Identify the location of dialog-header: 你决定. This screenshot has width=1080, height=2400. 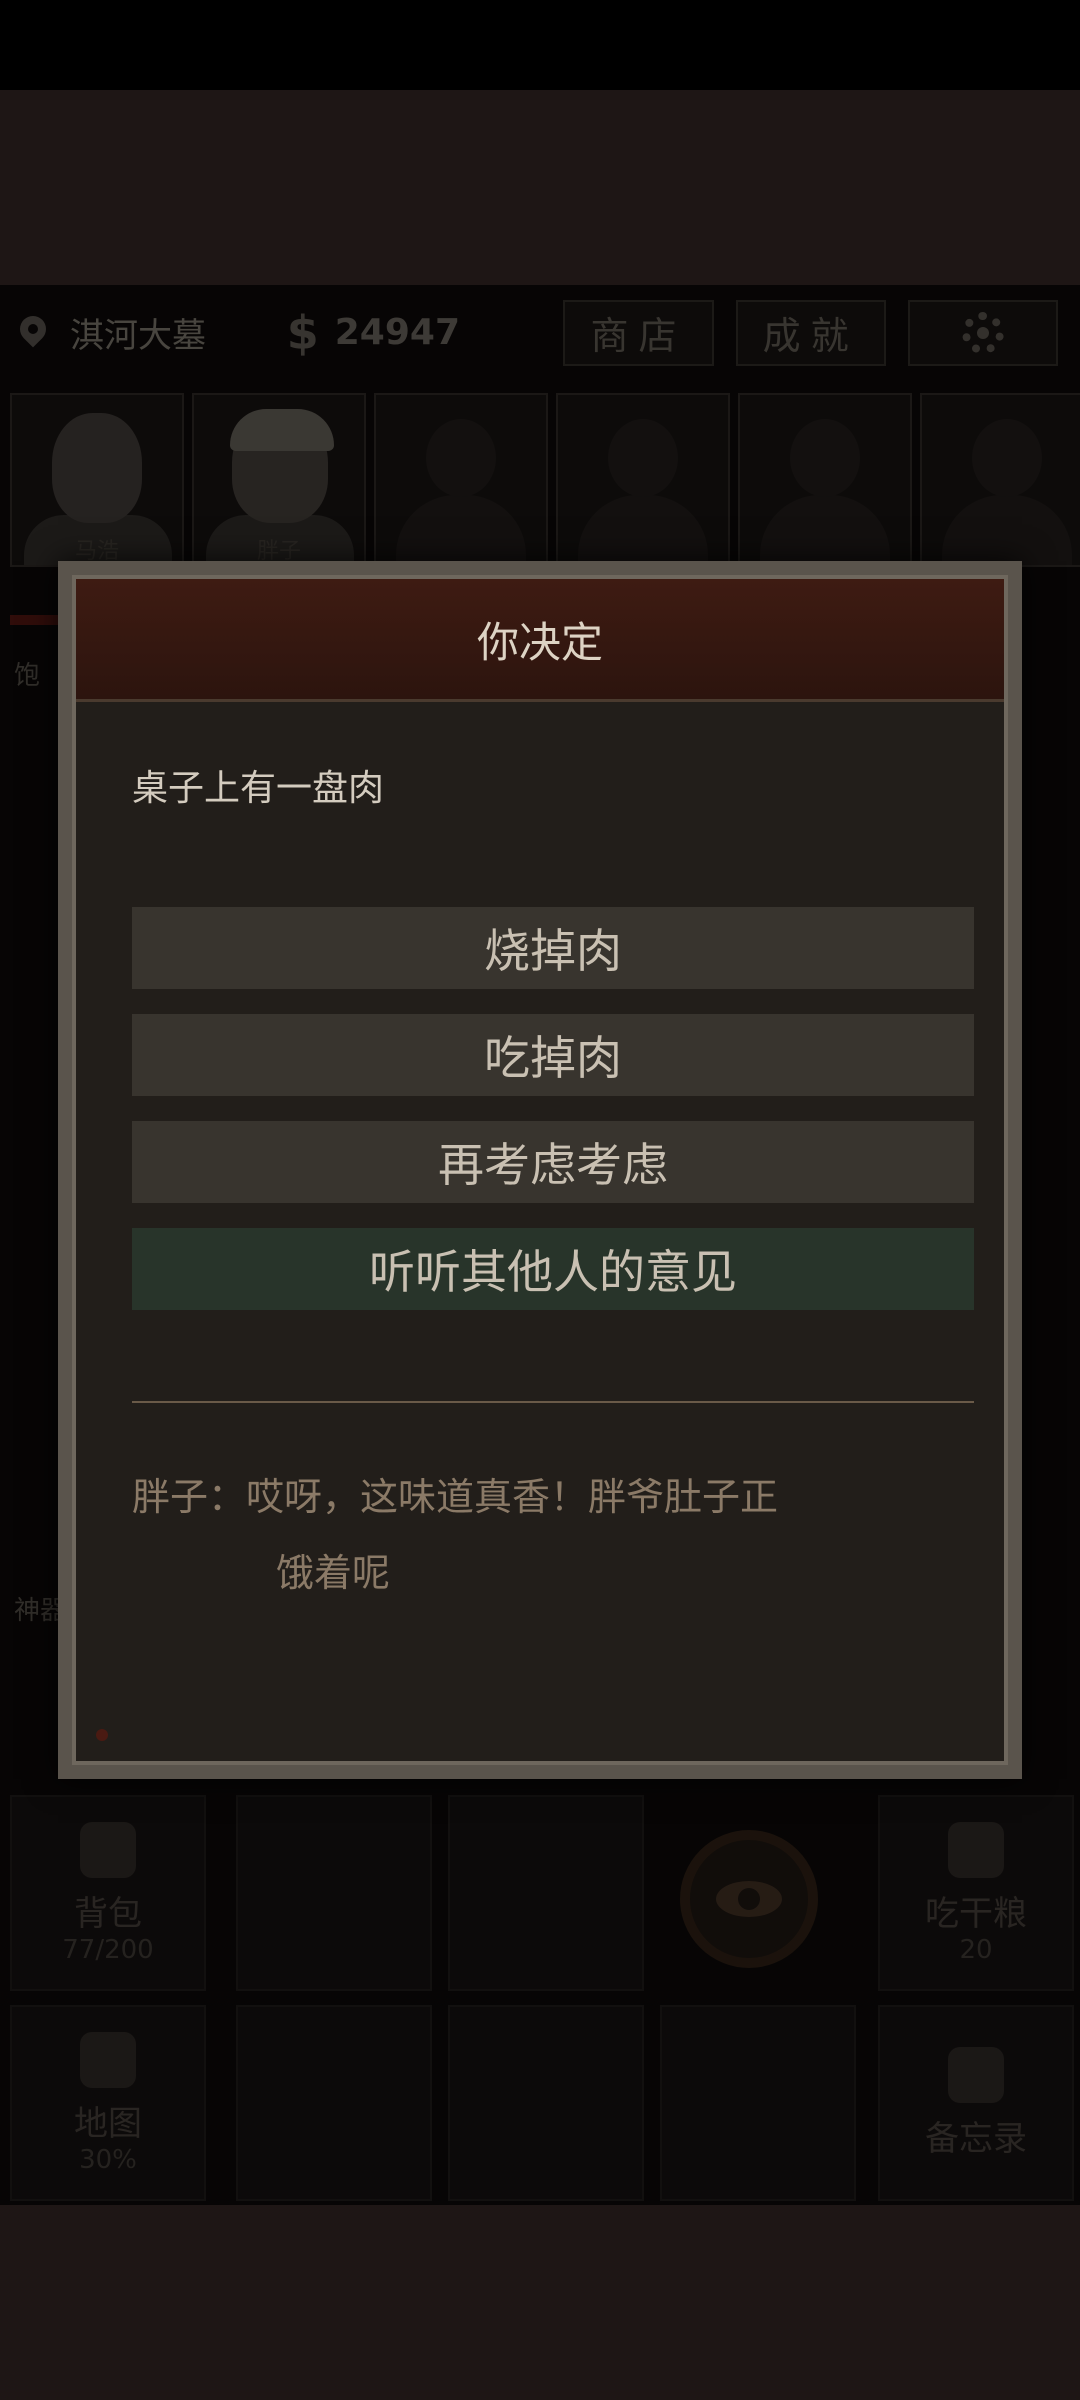
(540, 640).